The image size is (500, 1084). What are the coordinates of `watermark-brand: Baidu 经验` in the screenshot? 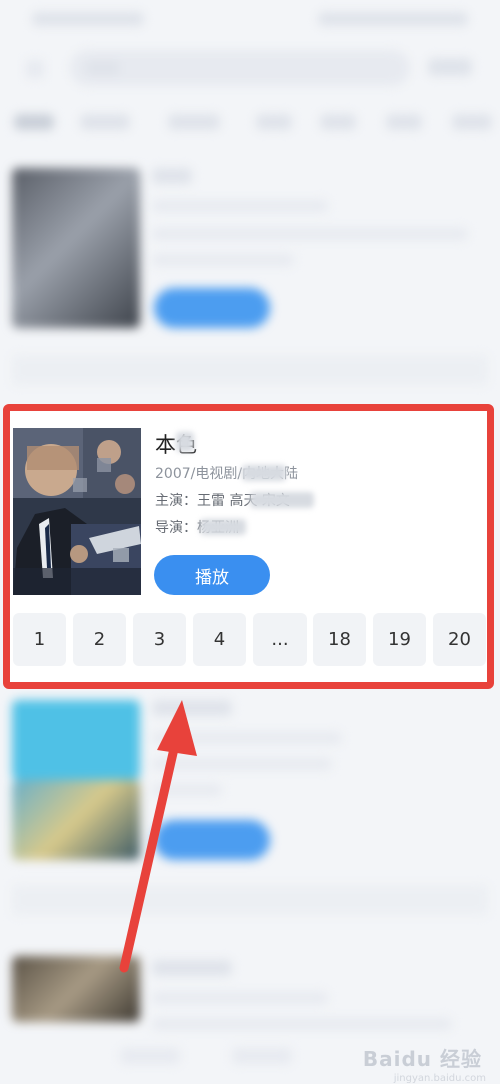 It's located at (422, 1059).